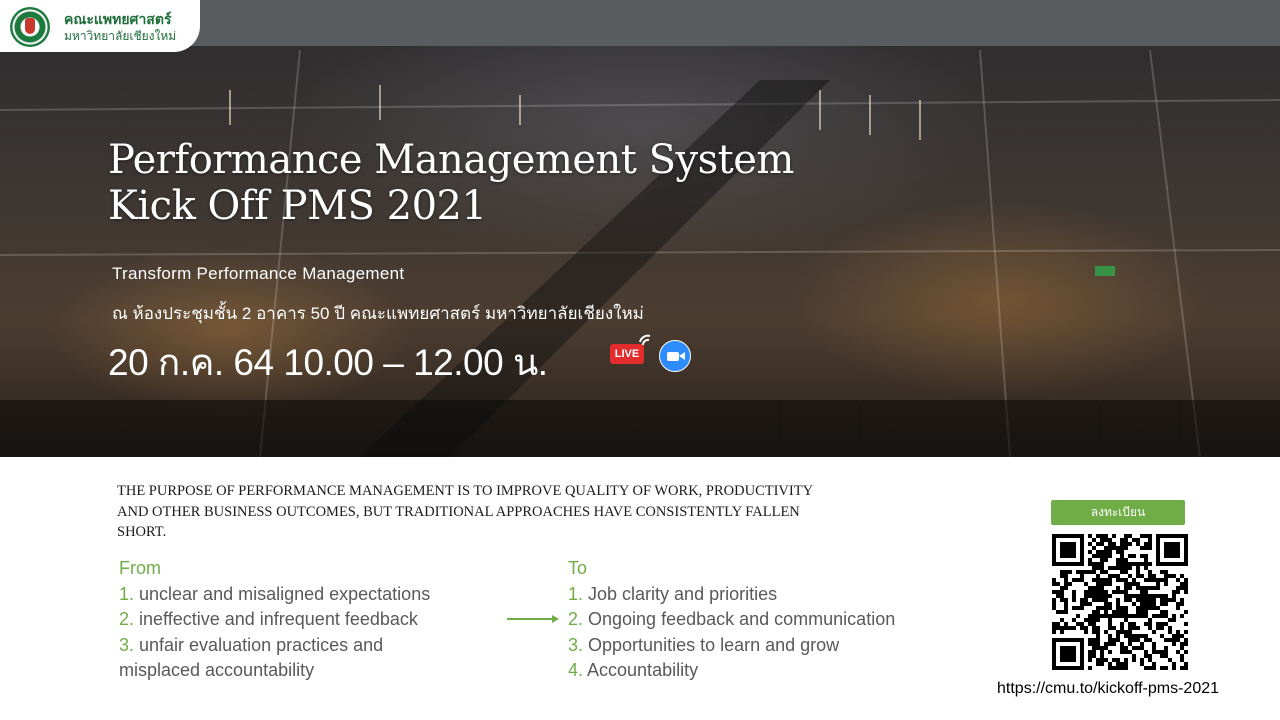 Image resolution: width=1280 pixels, height=720 pixels. I want to click on university-seal-icon, so click(30, 27).